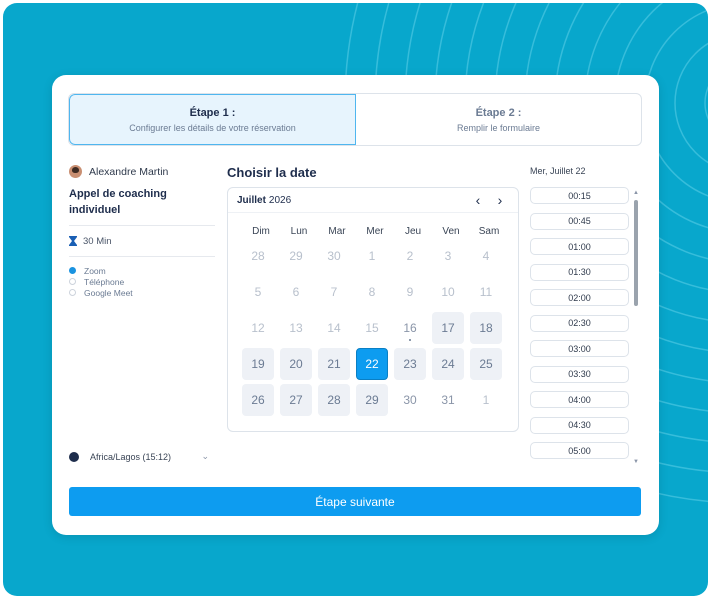  I want to click on calendar-day: 31, so click(448, 400).